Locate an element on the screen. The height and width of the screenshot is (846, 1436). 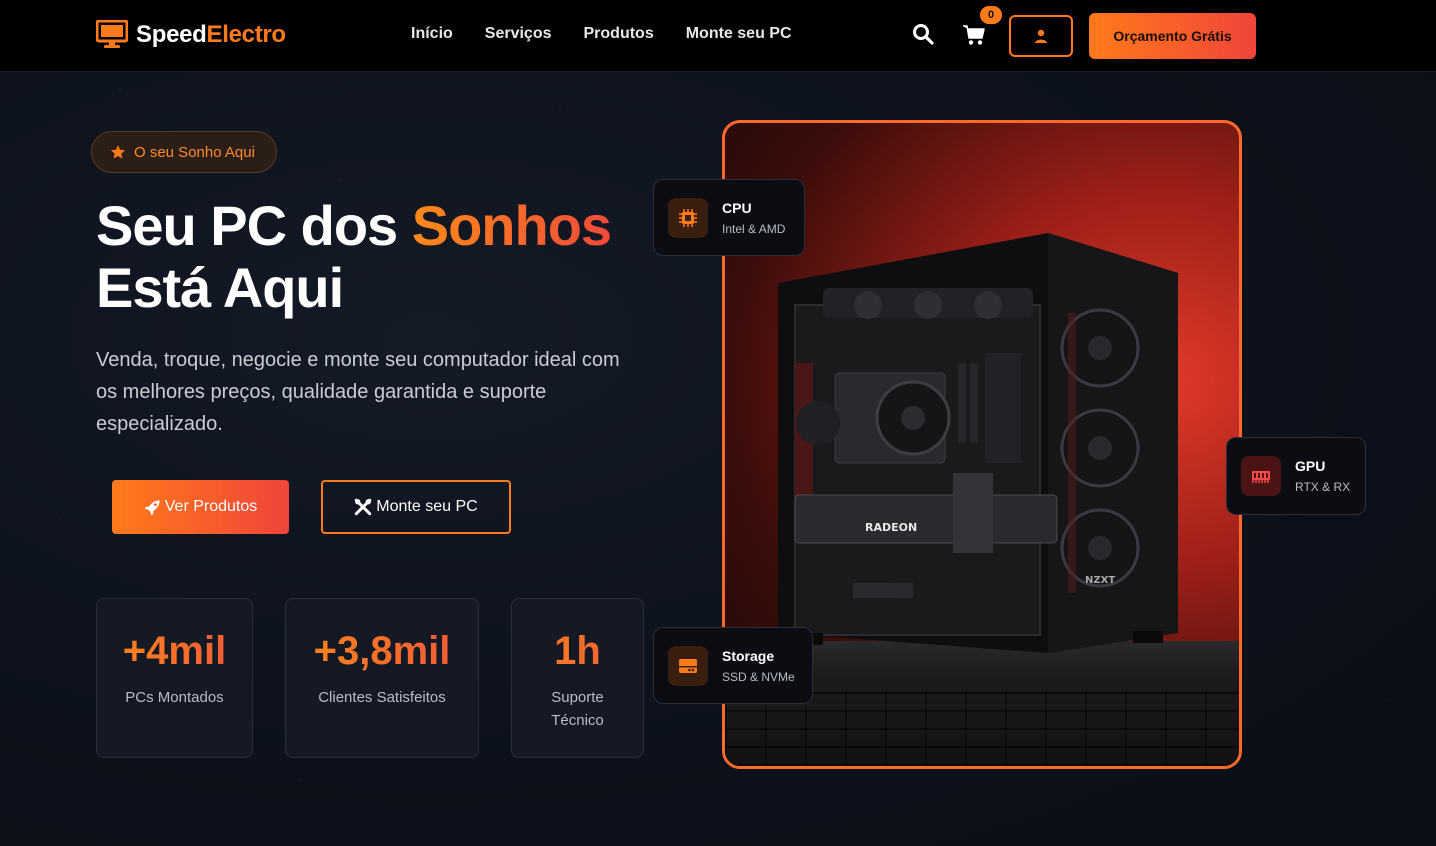
hero-title-accent: Sonhos is located at coordinates (511, 225).